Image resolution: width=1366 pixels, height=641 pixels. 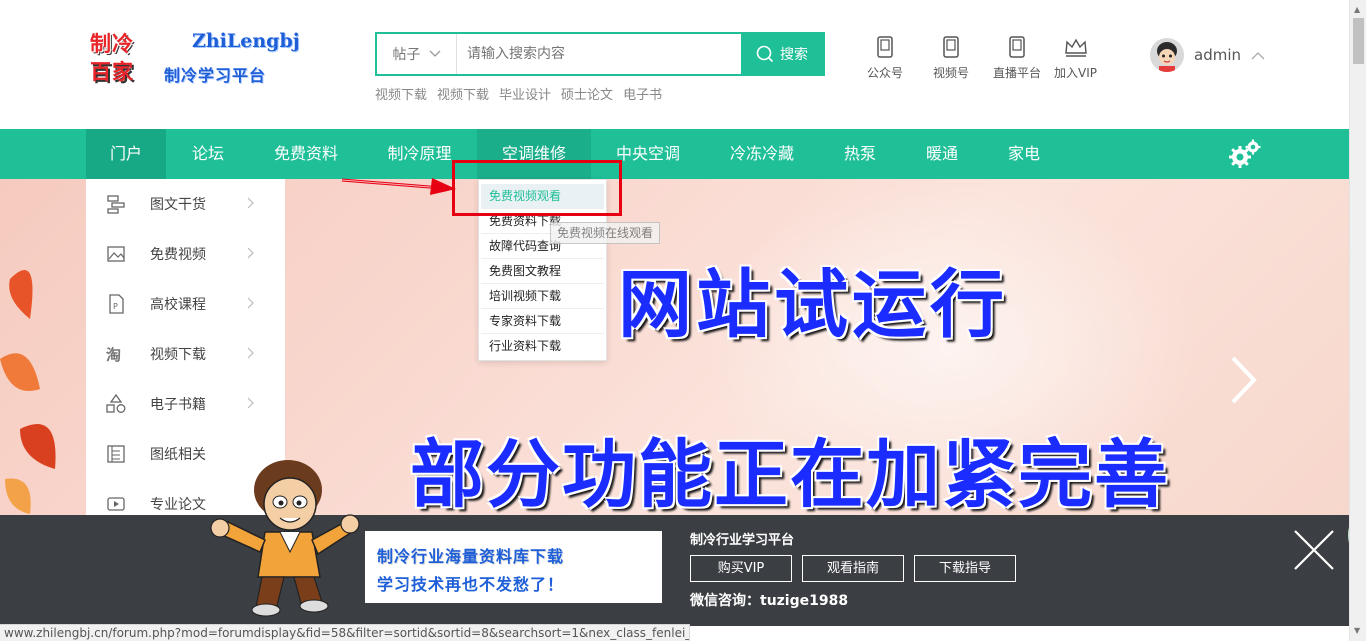 What do you see at coordinates (1075, 58) in the screenshot?
I see `quick-link-join-vip: 加入VIP` at bounding box center [1075, 58].